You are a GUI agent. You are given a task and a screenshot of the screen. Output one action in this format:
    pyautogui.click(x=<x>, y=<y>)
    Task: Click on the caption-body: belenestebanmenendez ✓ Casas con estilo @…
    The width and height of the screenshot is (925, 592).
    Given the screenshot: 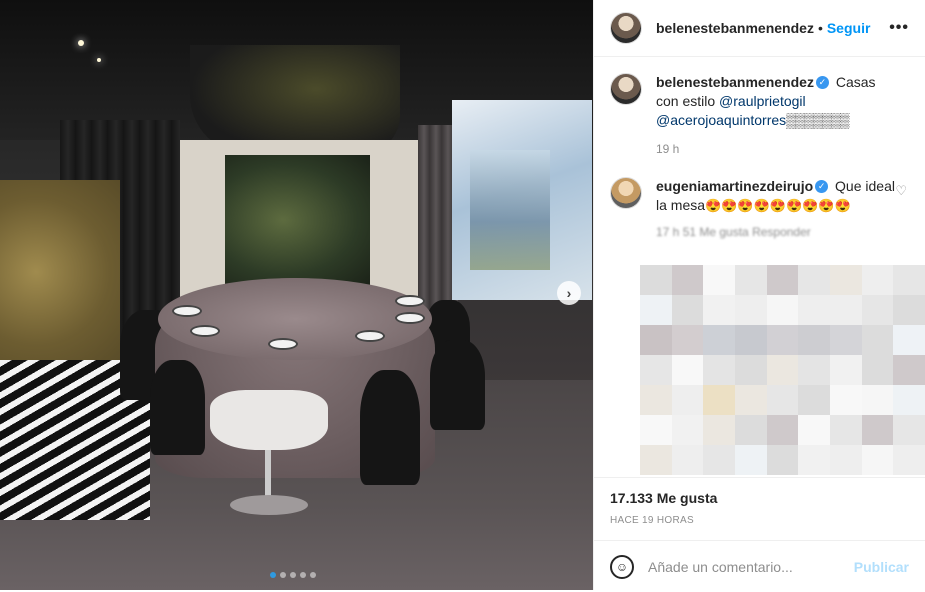 What is the action you would take?
    pyautogui.click(x=776, y=116)
    